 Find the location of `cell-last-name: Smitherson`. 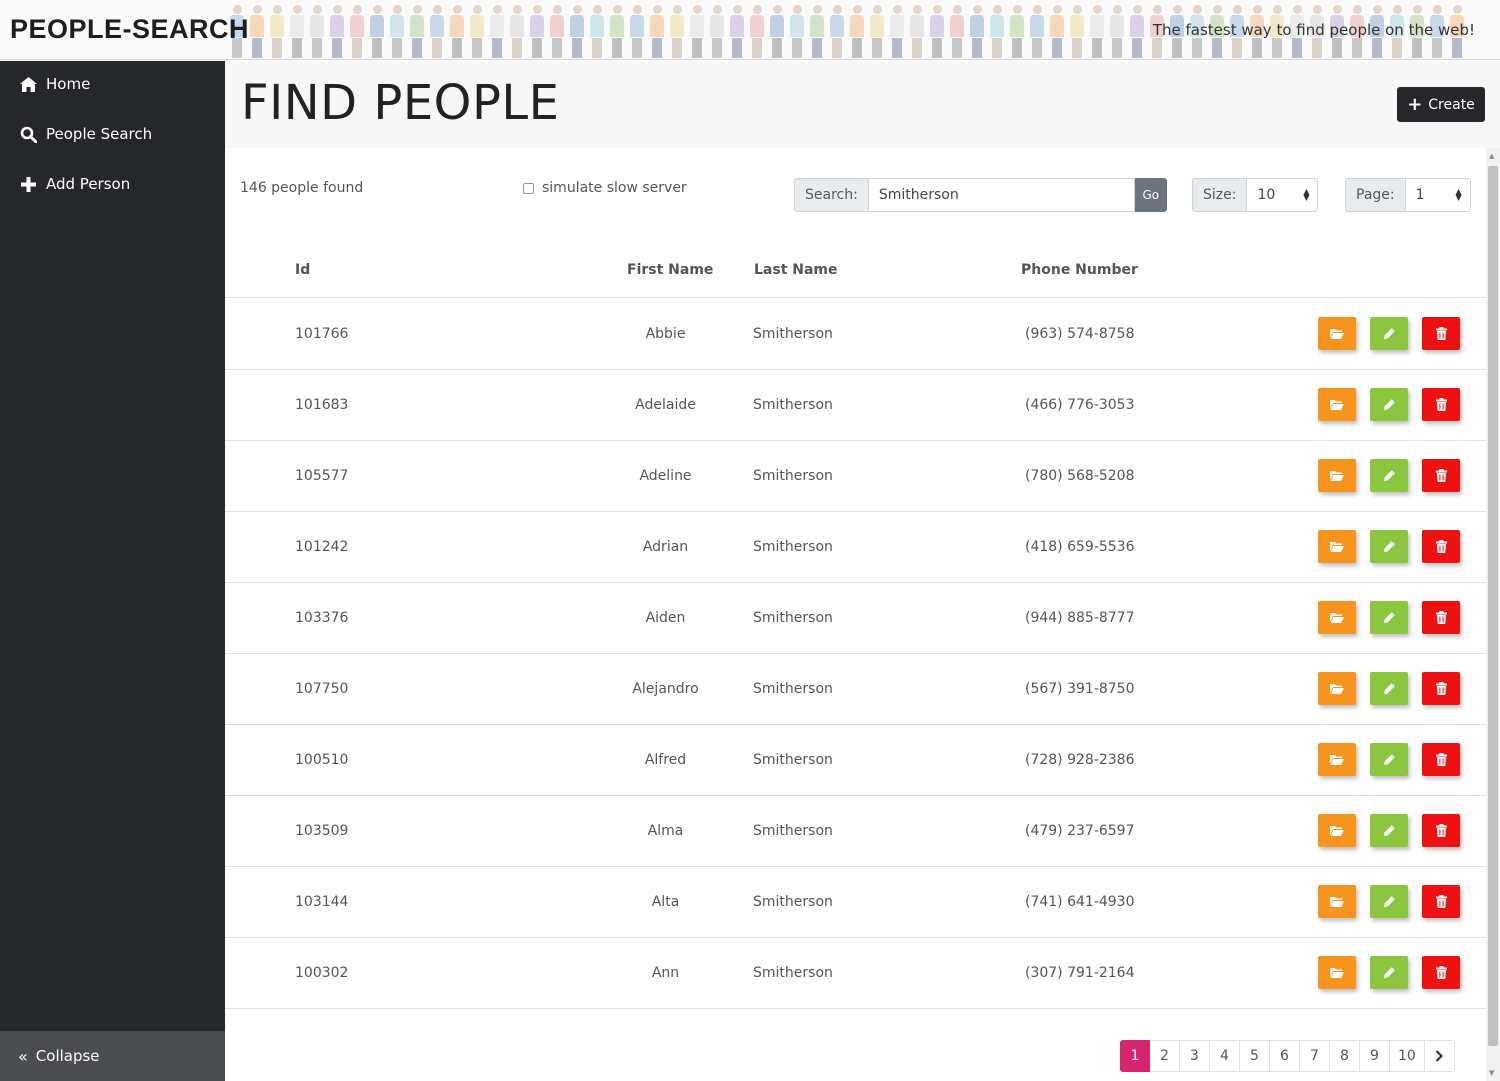

cell-last-name: Smitherson is located at coordinates (793, 476).